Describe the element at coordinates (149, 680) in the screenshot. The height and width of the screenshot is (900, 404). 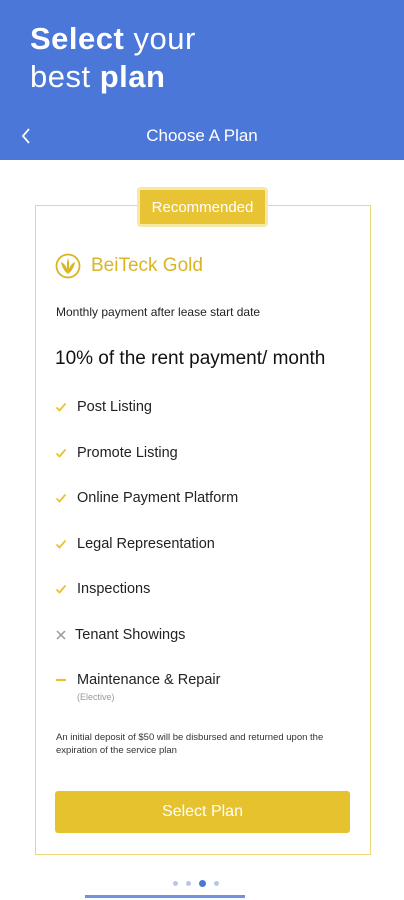
I see `feature-label: Maintenance & Repair` at that location.